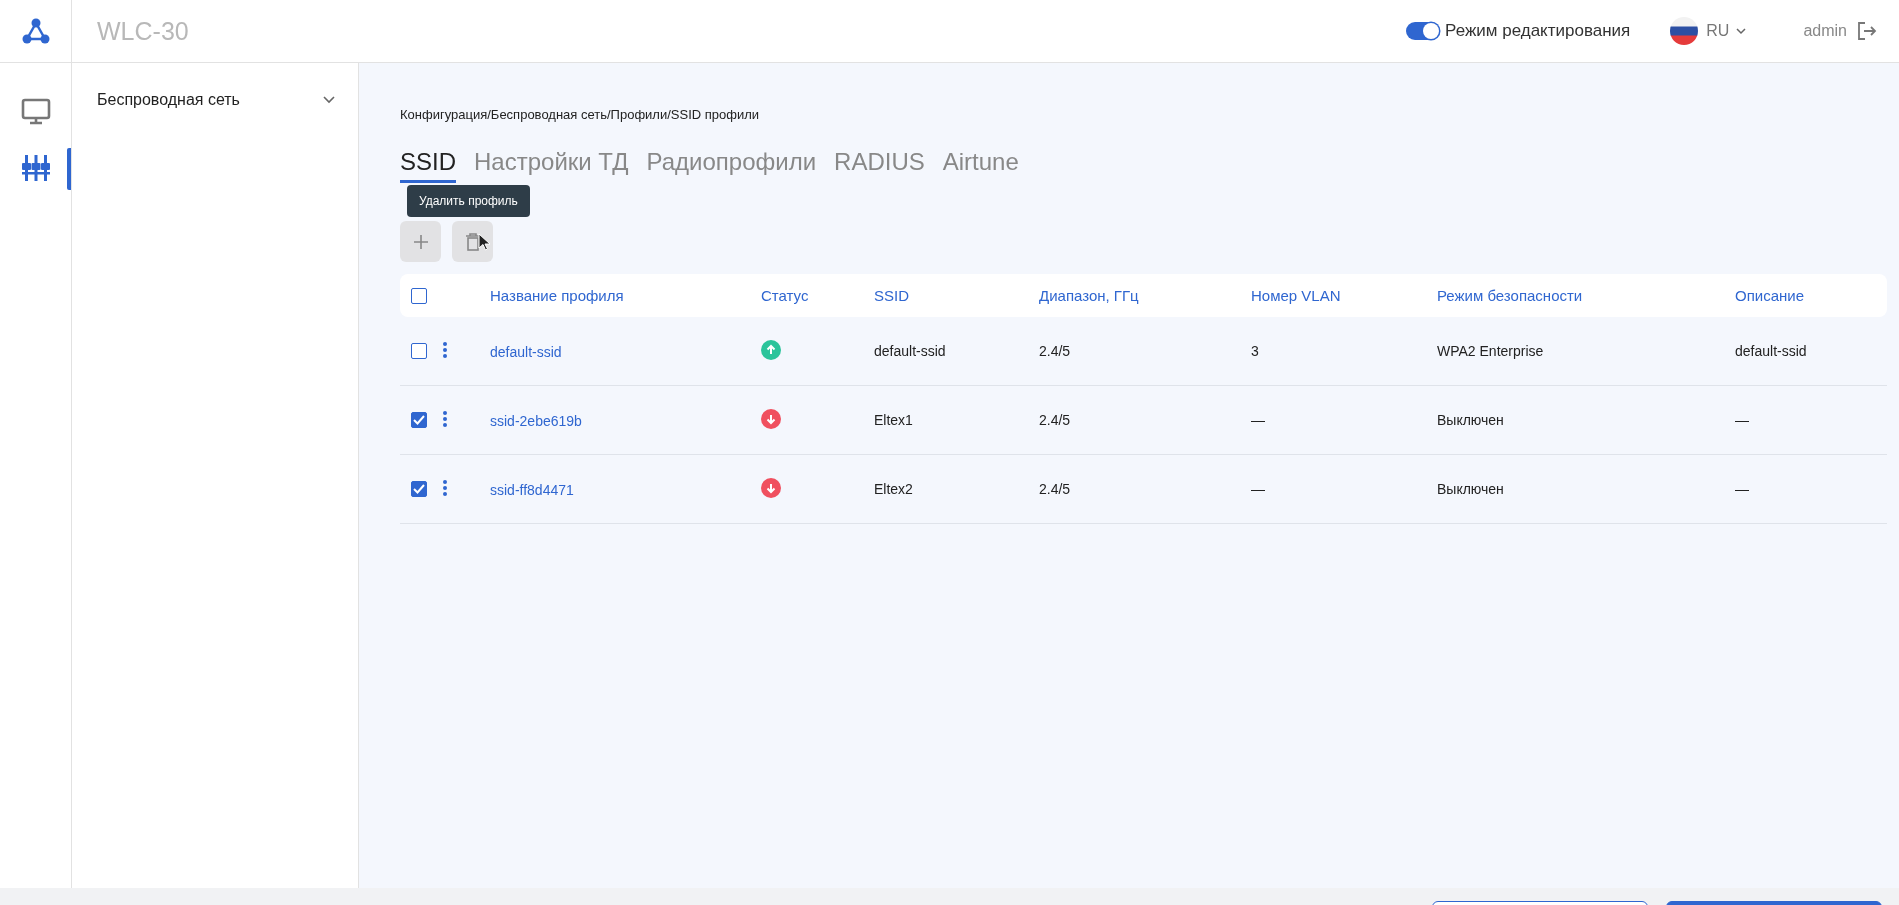  Describe the element at coordinates (1538, 31) in the screenshot. I see `edit-mode-label: Режим редактирования` at that location.